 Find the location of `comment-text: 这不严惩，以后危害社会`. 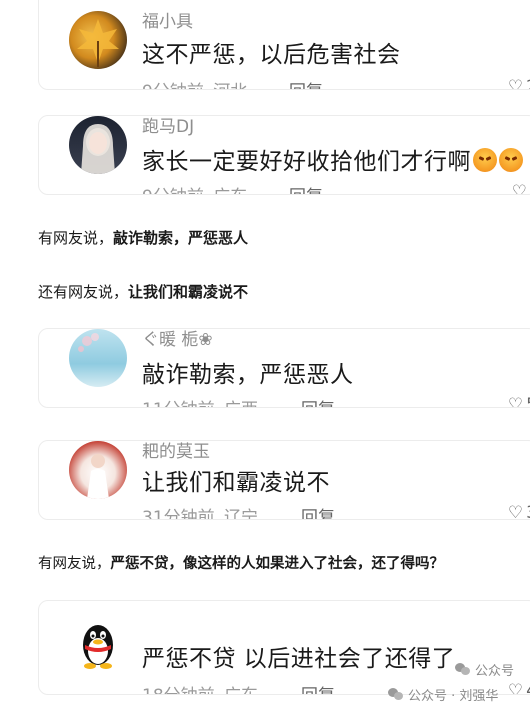

comment-text: 这不严惩，以后危害社会 is located at coordinates (271, 55).